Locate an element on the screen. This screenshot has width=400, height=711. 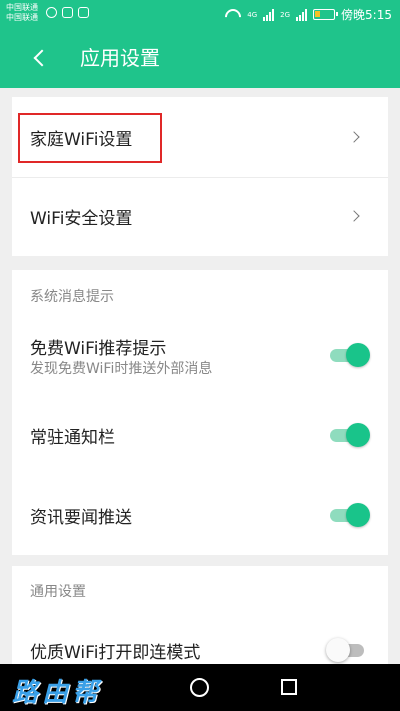
free-wifi-recommend-toggle is located at coordinates (350, 355).